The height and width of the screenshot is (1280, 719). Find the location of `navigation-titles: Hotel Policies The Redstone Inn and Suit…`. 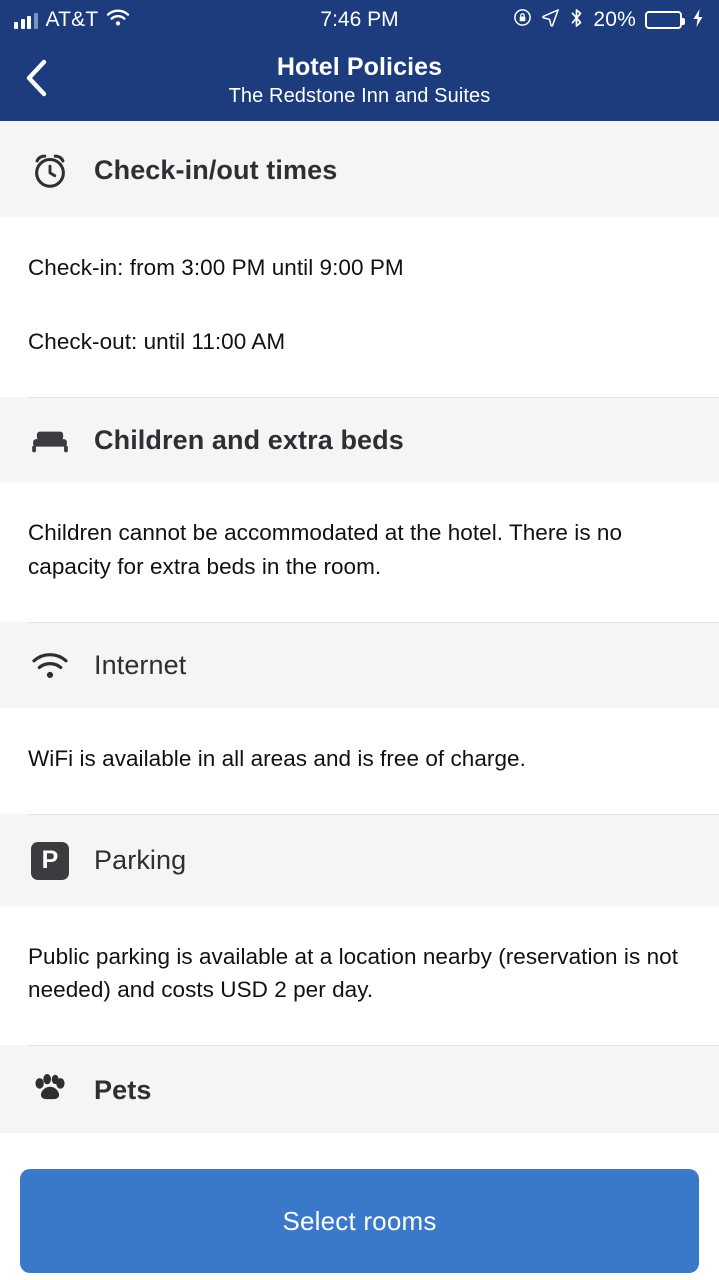

navigation-titles: Hotel Policies The Redstone Inn and Suit… is located at coordinates (360, 80).